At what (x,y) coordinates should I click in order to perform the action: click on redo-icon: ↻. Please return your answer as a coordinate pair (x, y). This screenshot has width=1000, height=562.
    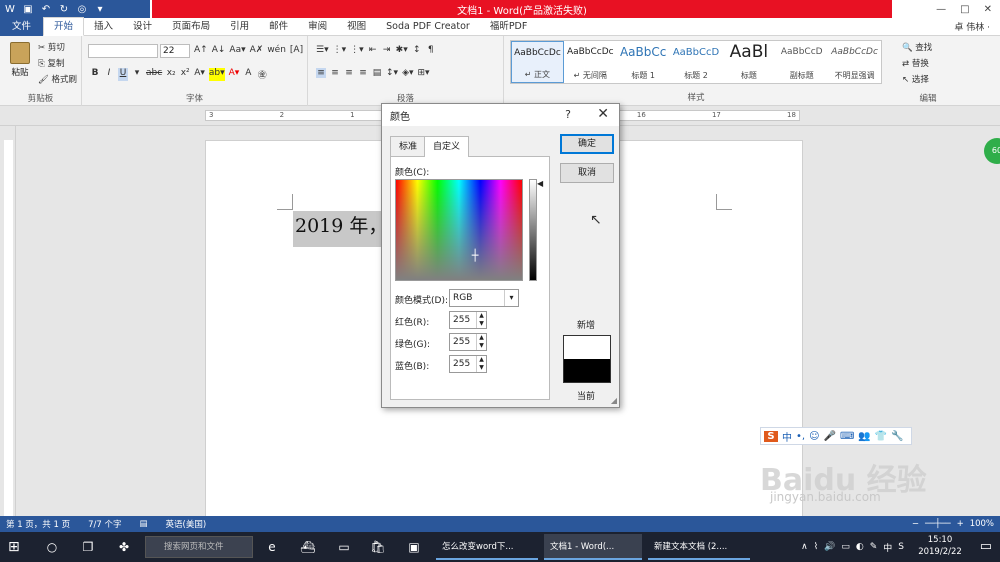
    Looking at the image, I should click on (64, 9).